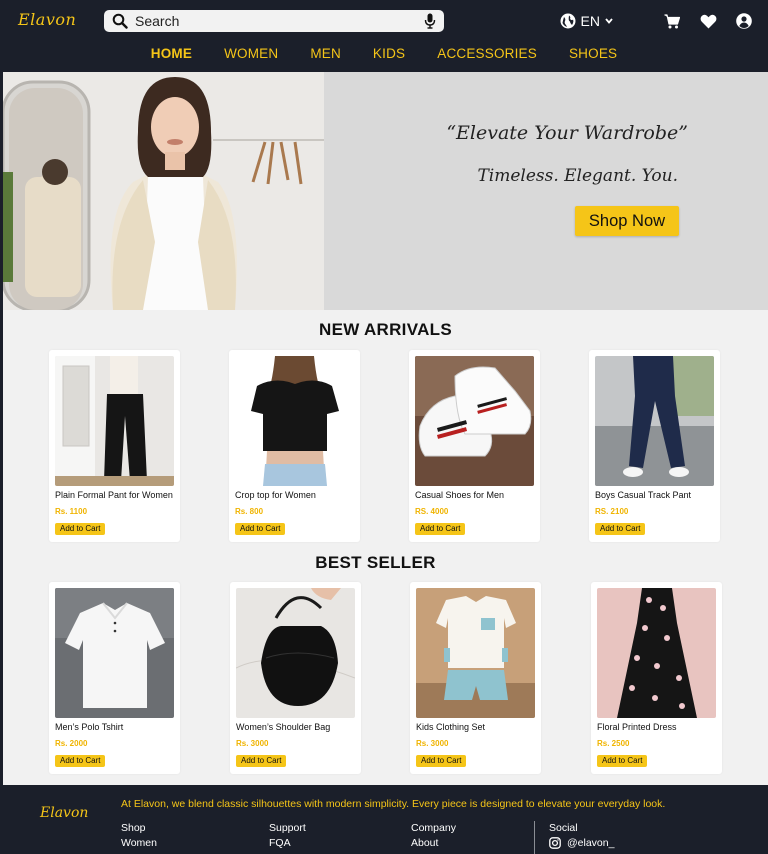  What do you see at coordinates (577, 176) in the screenshot?
I see `hero-subtagline: Timeless. Elegant. You.` at bounding box center [577, 176].